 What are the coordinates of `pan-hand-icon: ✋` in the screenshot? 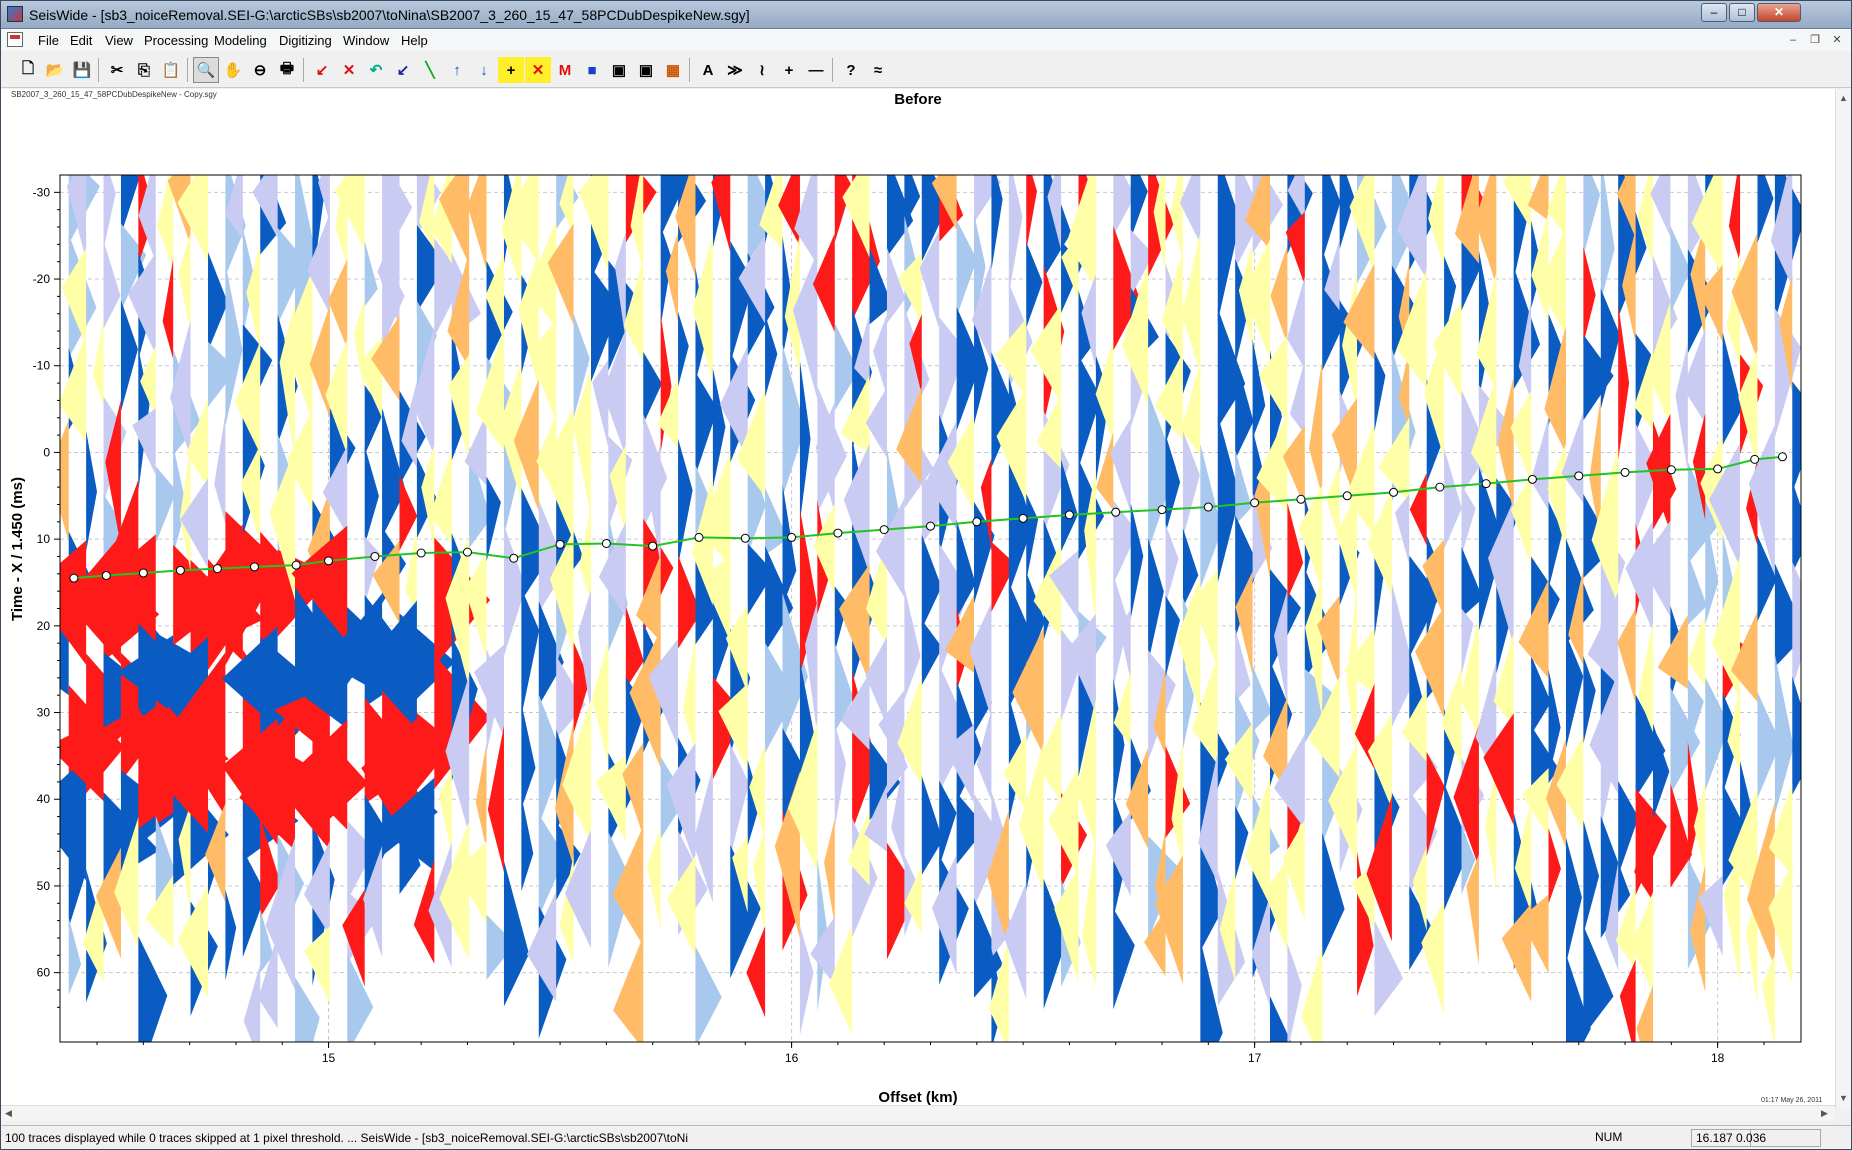 It's located at (233, 70).